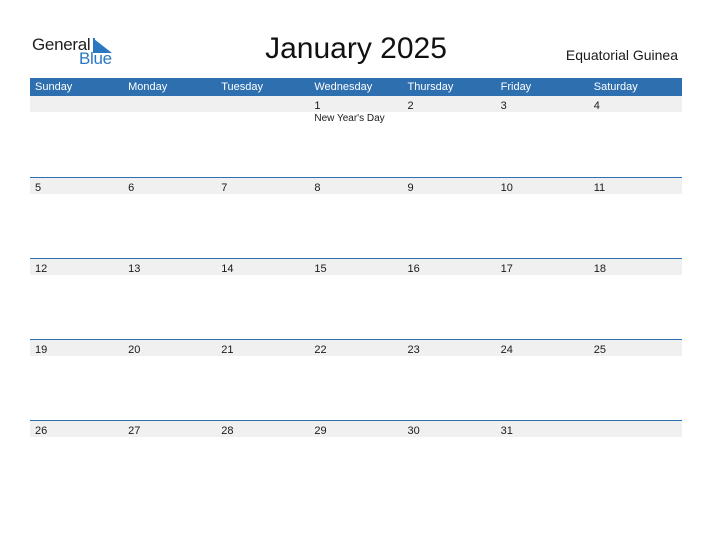  I want to click on day-number: 29, so click(320, 431).